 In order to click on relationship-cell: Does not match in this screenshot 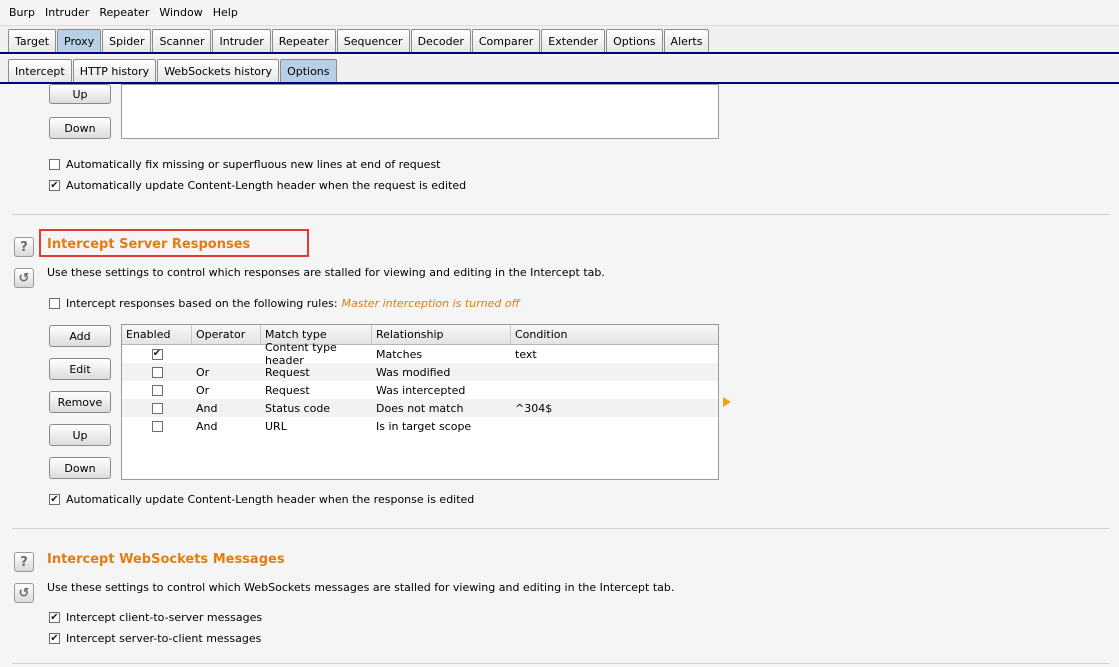, I will do `click(420, 408)`.